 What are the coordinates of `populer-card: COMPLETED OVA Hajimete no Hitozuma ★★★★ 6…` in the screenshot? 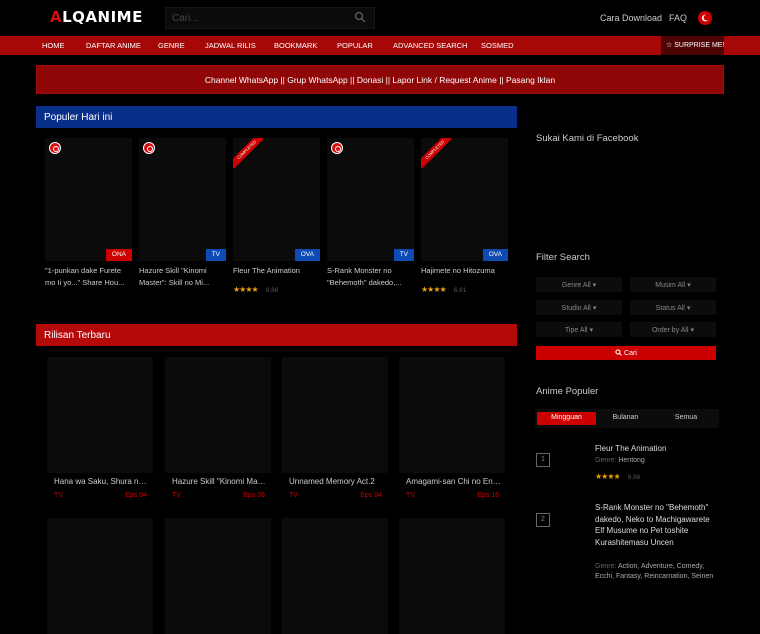 It's located at (464, 217).